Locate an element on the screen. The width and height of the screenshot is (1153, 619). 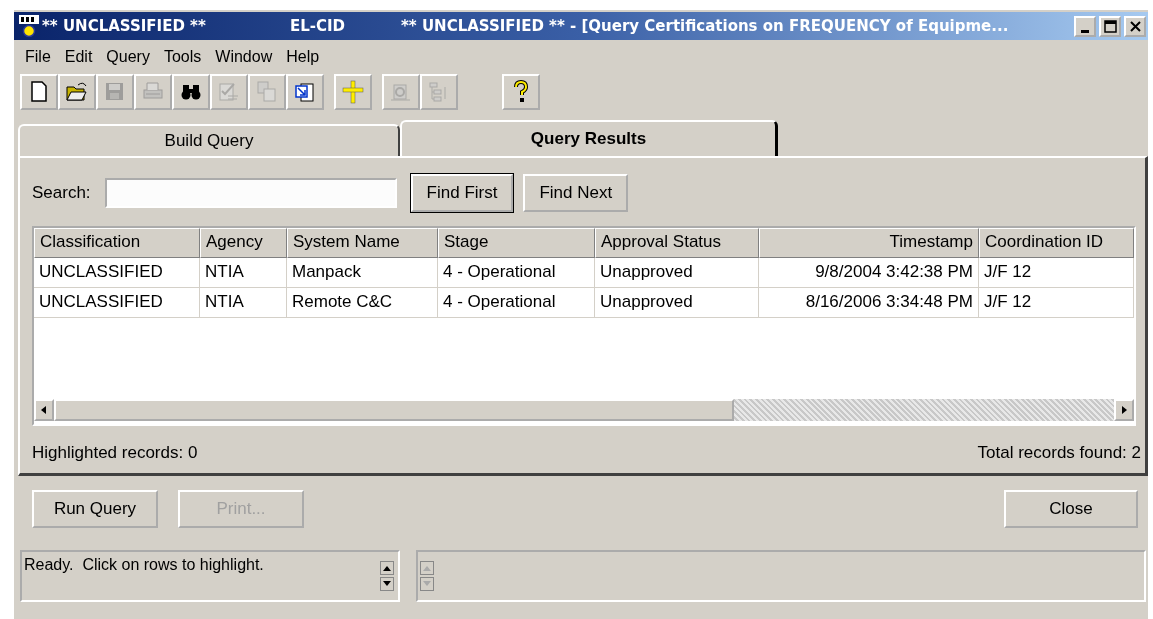
plus-icon is located at coordinates (353, 92).